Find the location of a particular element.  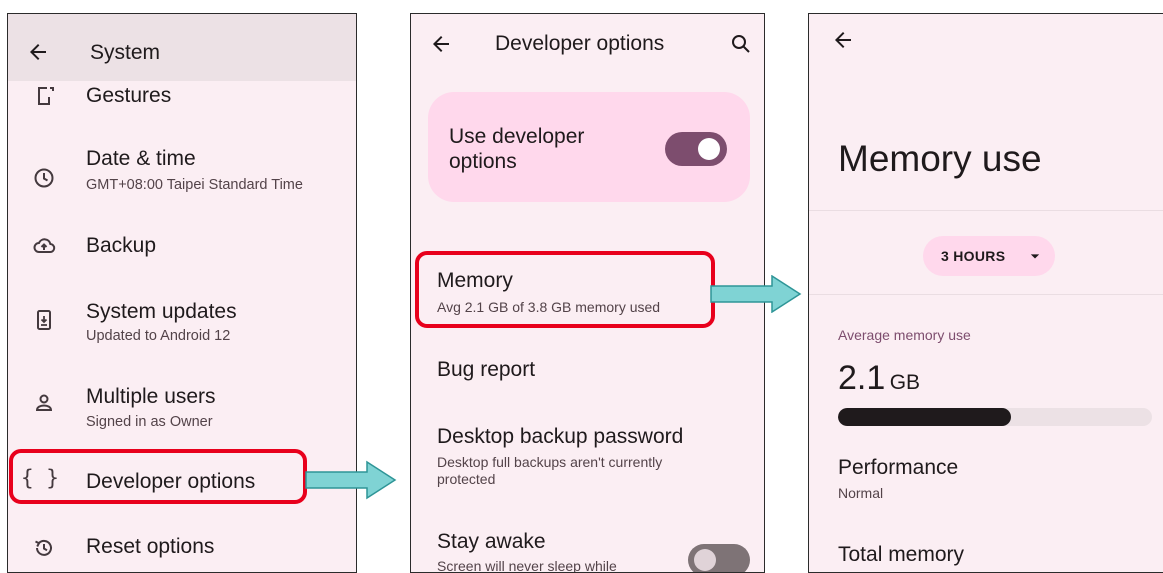

history-icon is located at coordinates (44, 548).